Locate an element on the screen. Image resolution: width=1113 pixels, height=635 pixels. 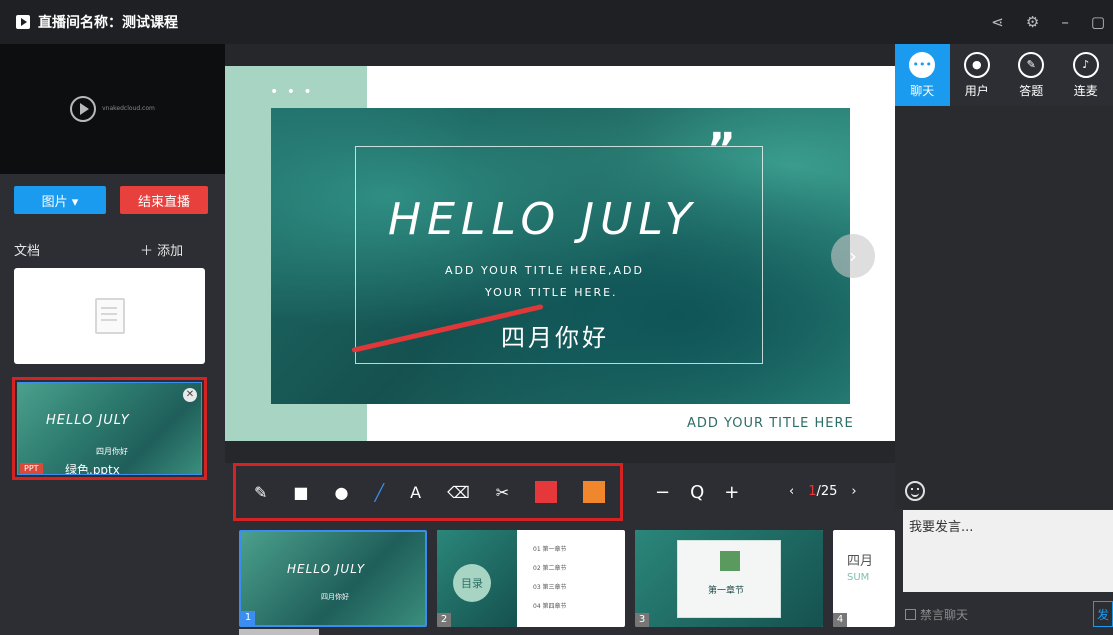
circle-icon: ● is located at coordinates (342, 492).